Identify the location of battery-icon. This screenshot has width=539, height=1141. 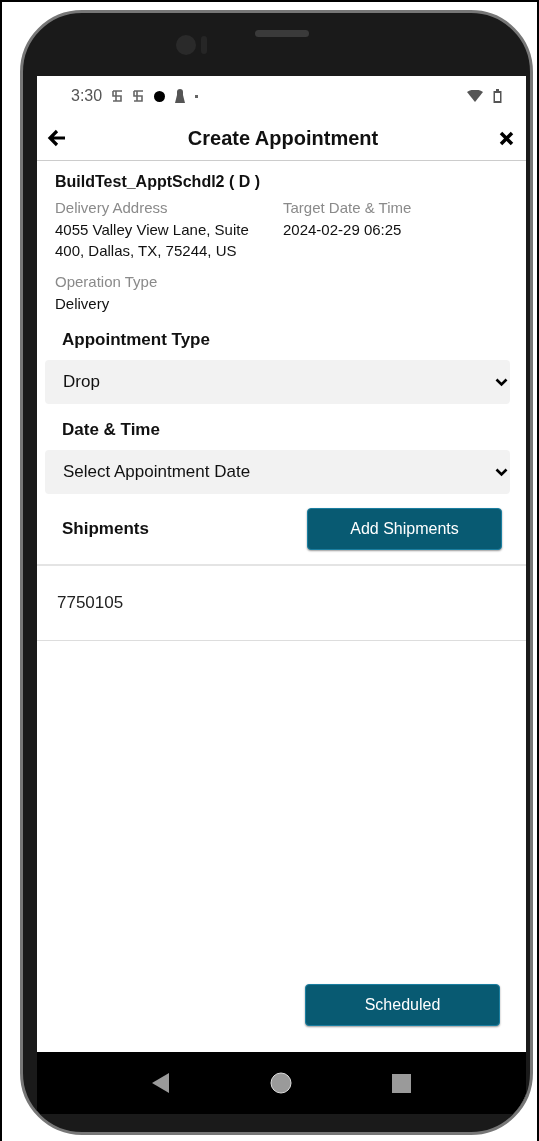
(497, 96).